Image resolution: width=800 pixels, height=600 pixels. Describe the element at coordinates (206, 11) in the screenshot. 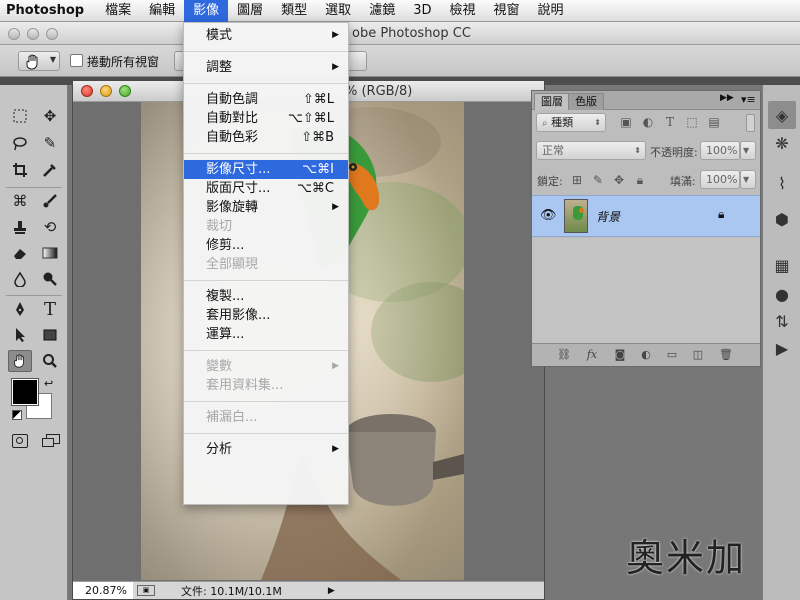

I see `menu-image: 影像` at that location.